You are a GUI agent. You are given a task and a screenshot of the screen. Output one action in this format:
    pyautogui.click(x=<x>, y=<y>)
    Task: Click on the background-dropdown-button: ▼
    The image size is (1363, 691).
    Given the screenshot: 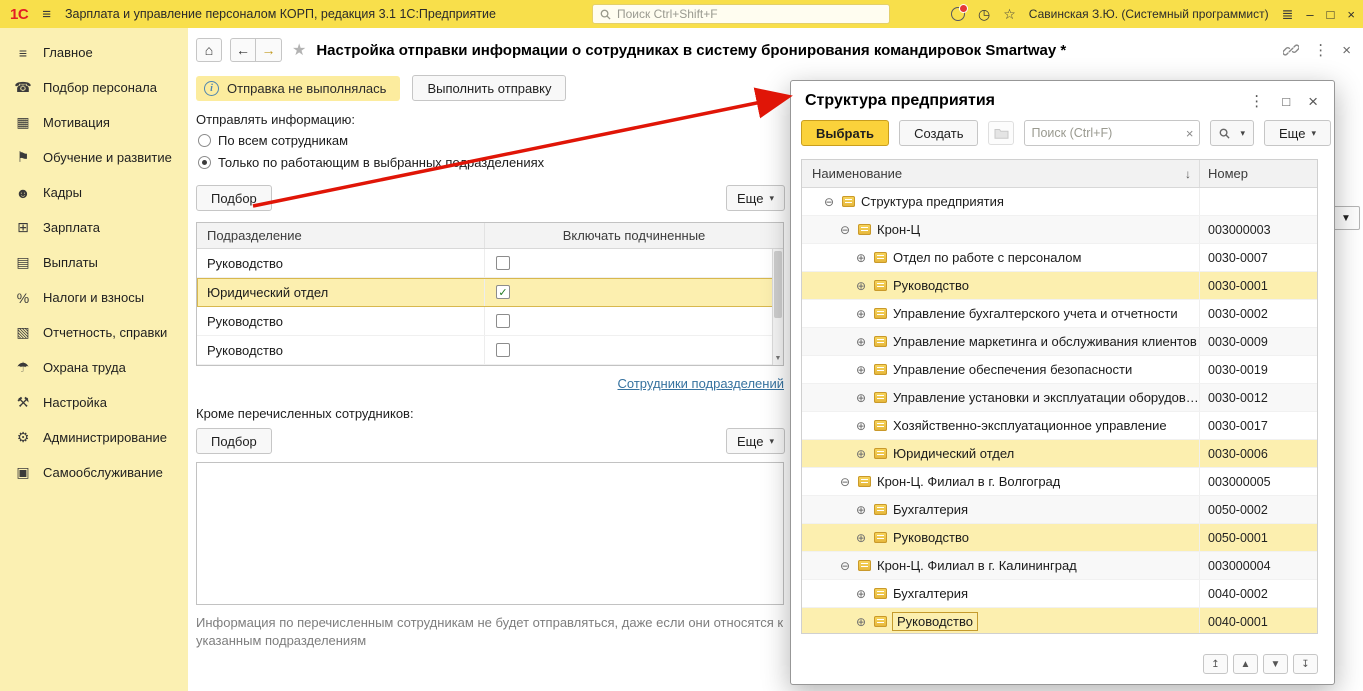 What is the action you would take?
    pyautogui.click(x=1346, y=218)
    